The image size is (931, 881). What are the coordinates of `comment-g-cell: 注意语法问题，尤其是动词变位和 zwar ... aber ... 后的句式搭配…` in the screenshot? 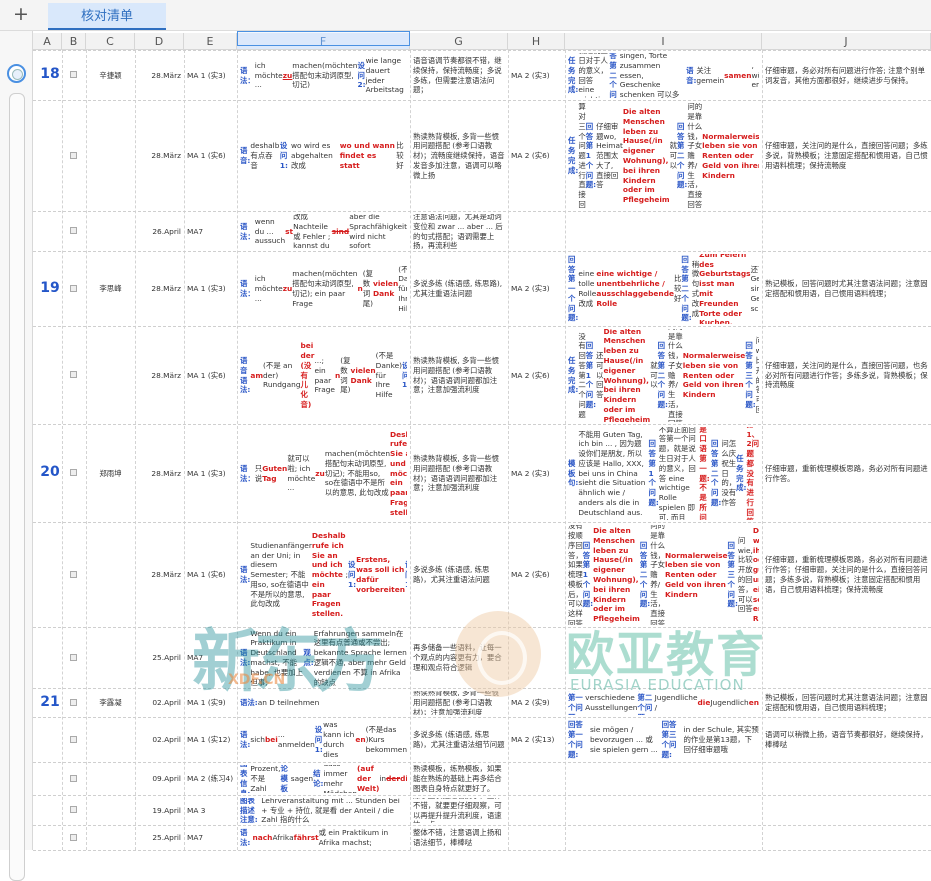 It's located at (459, 231).